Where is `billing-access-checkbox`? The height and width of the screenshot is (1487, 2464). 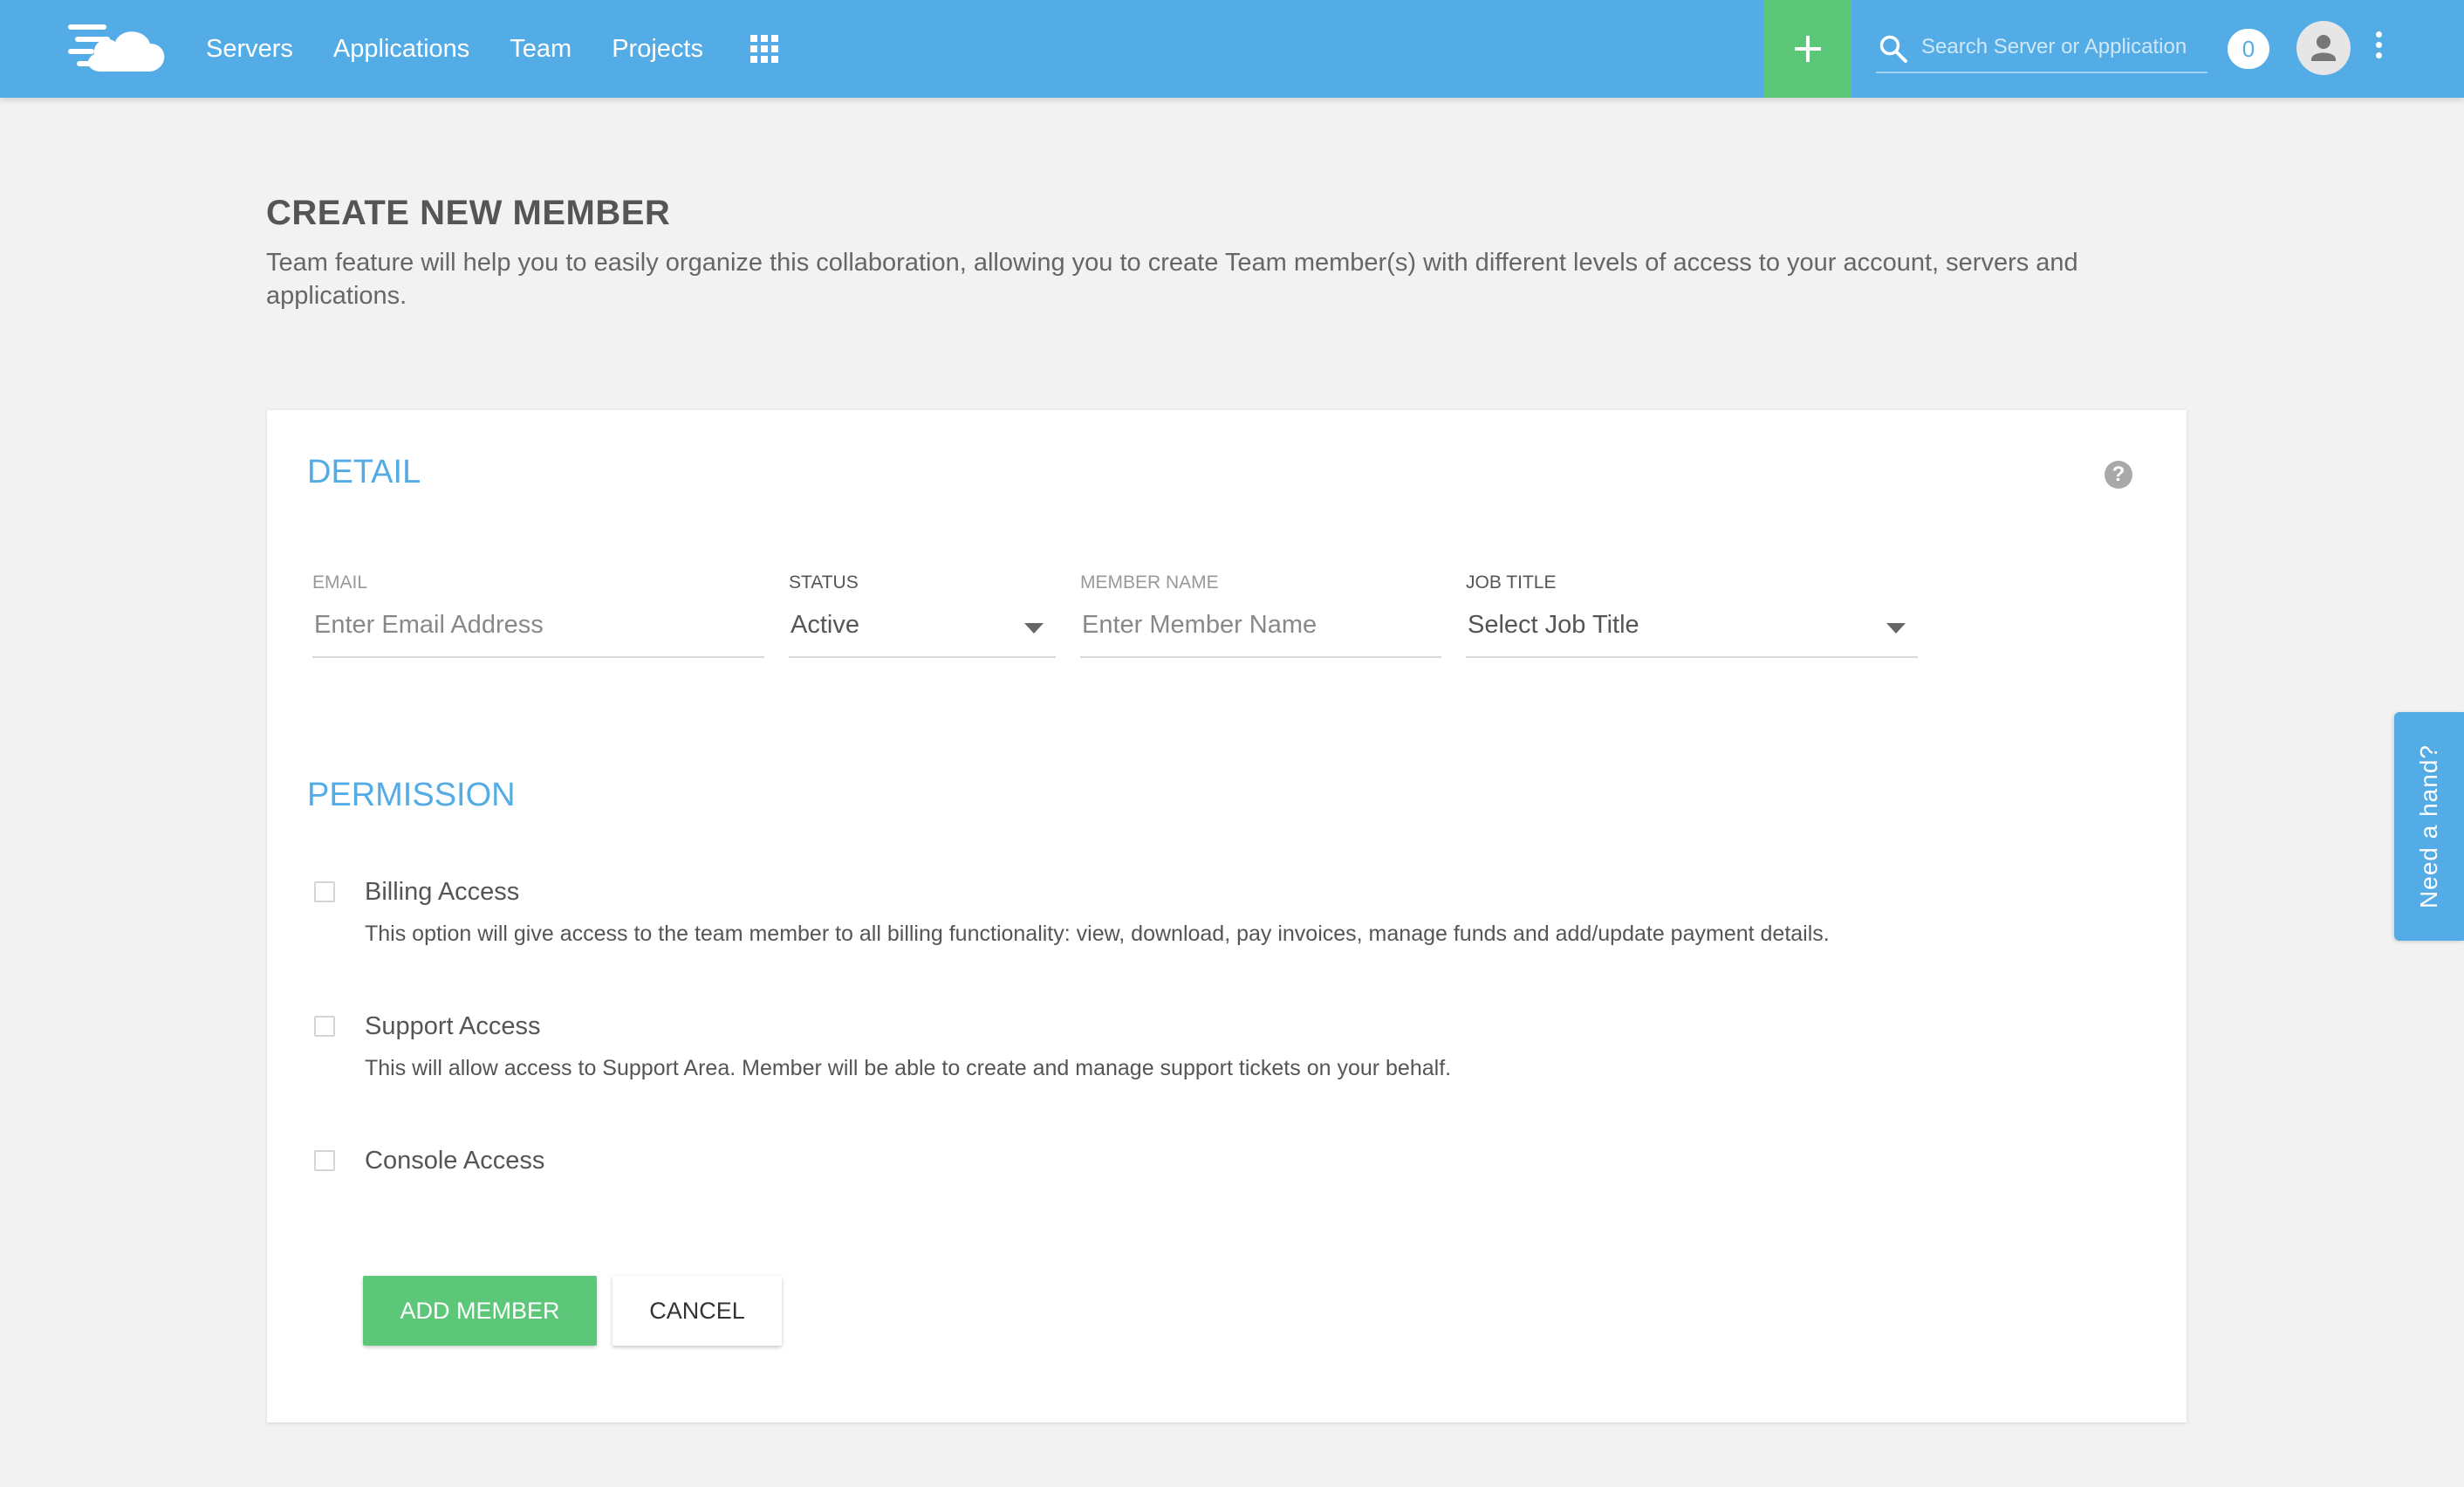
billing-access-checkbox is located at coordinates (324, 891).